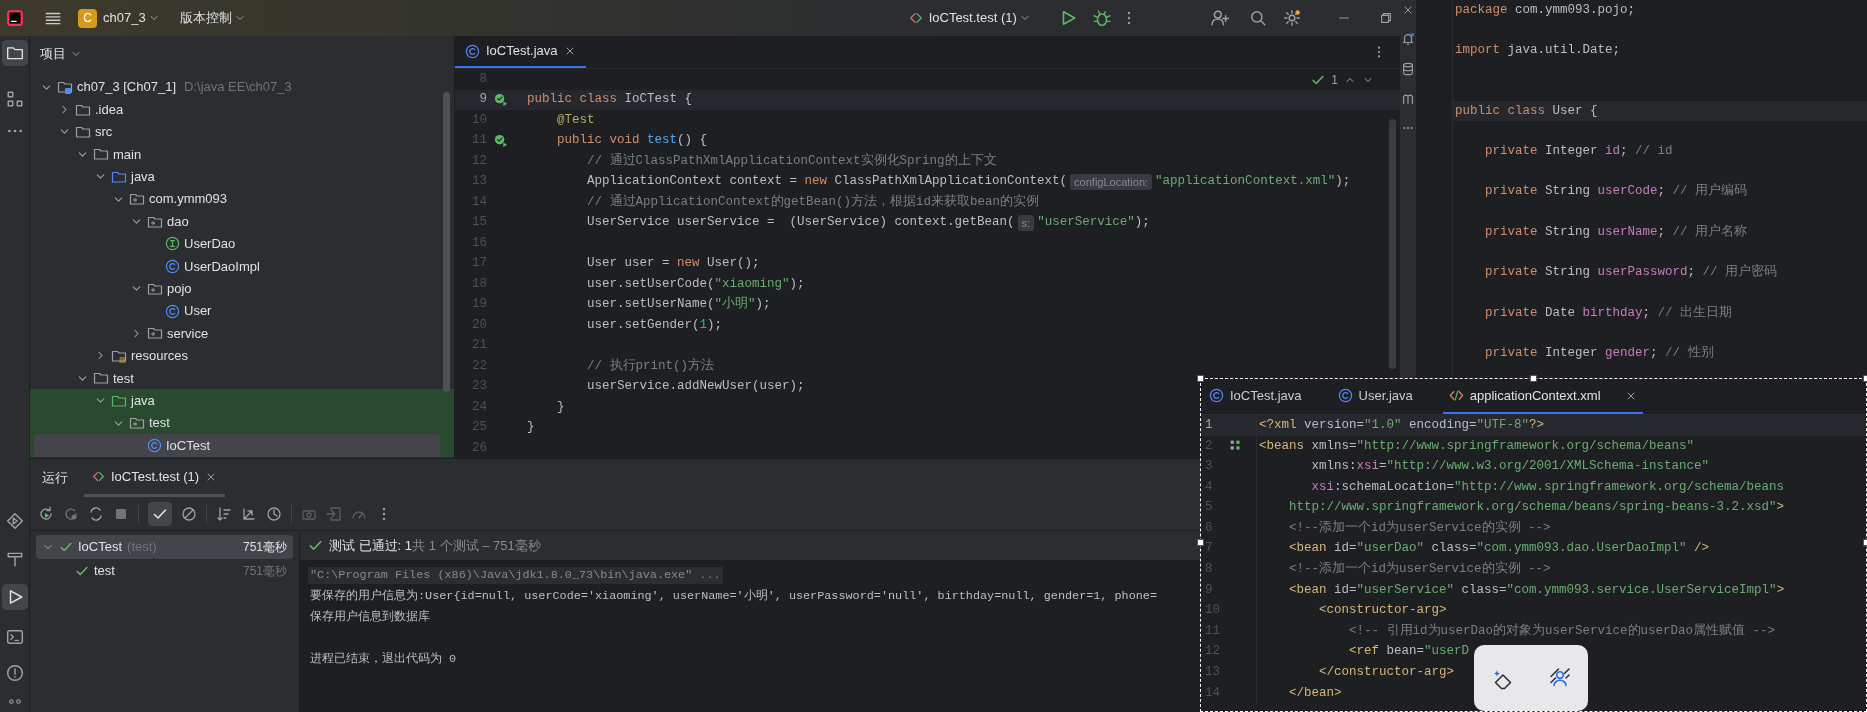  Describe the element at coordinates (1499, 549) in the screenshot. I see `code-text: <bean id="userDao" class="com.ymm093.dao.UserDaoImpl" />` at that location.